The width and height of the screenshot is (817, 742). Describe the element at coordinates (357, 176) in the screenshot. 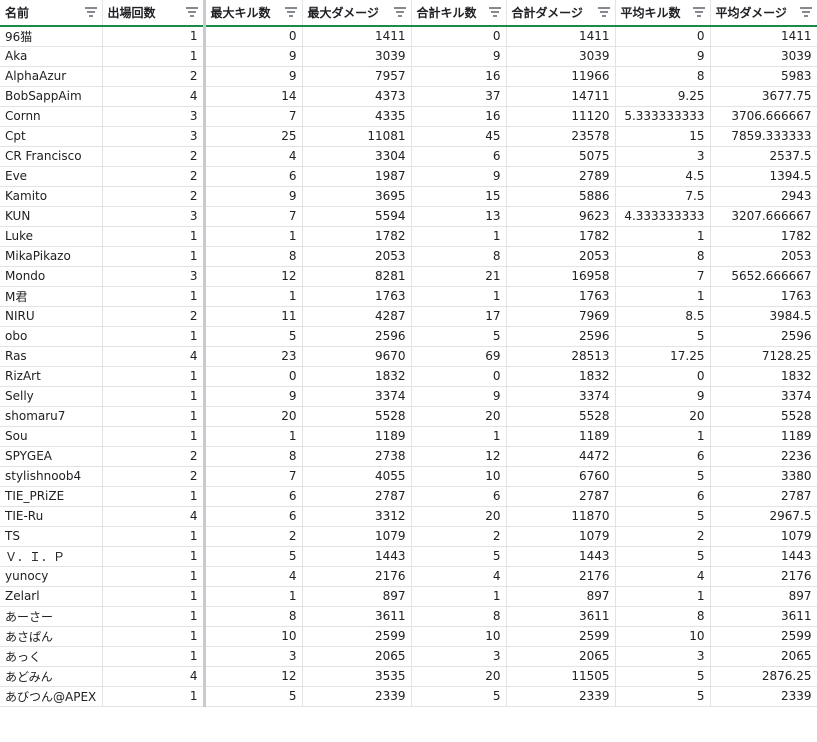

I see `value-cell: 1987` at that location.